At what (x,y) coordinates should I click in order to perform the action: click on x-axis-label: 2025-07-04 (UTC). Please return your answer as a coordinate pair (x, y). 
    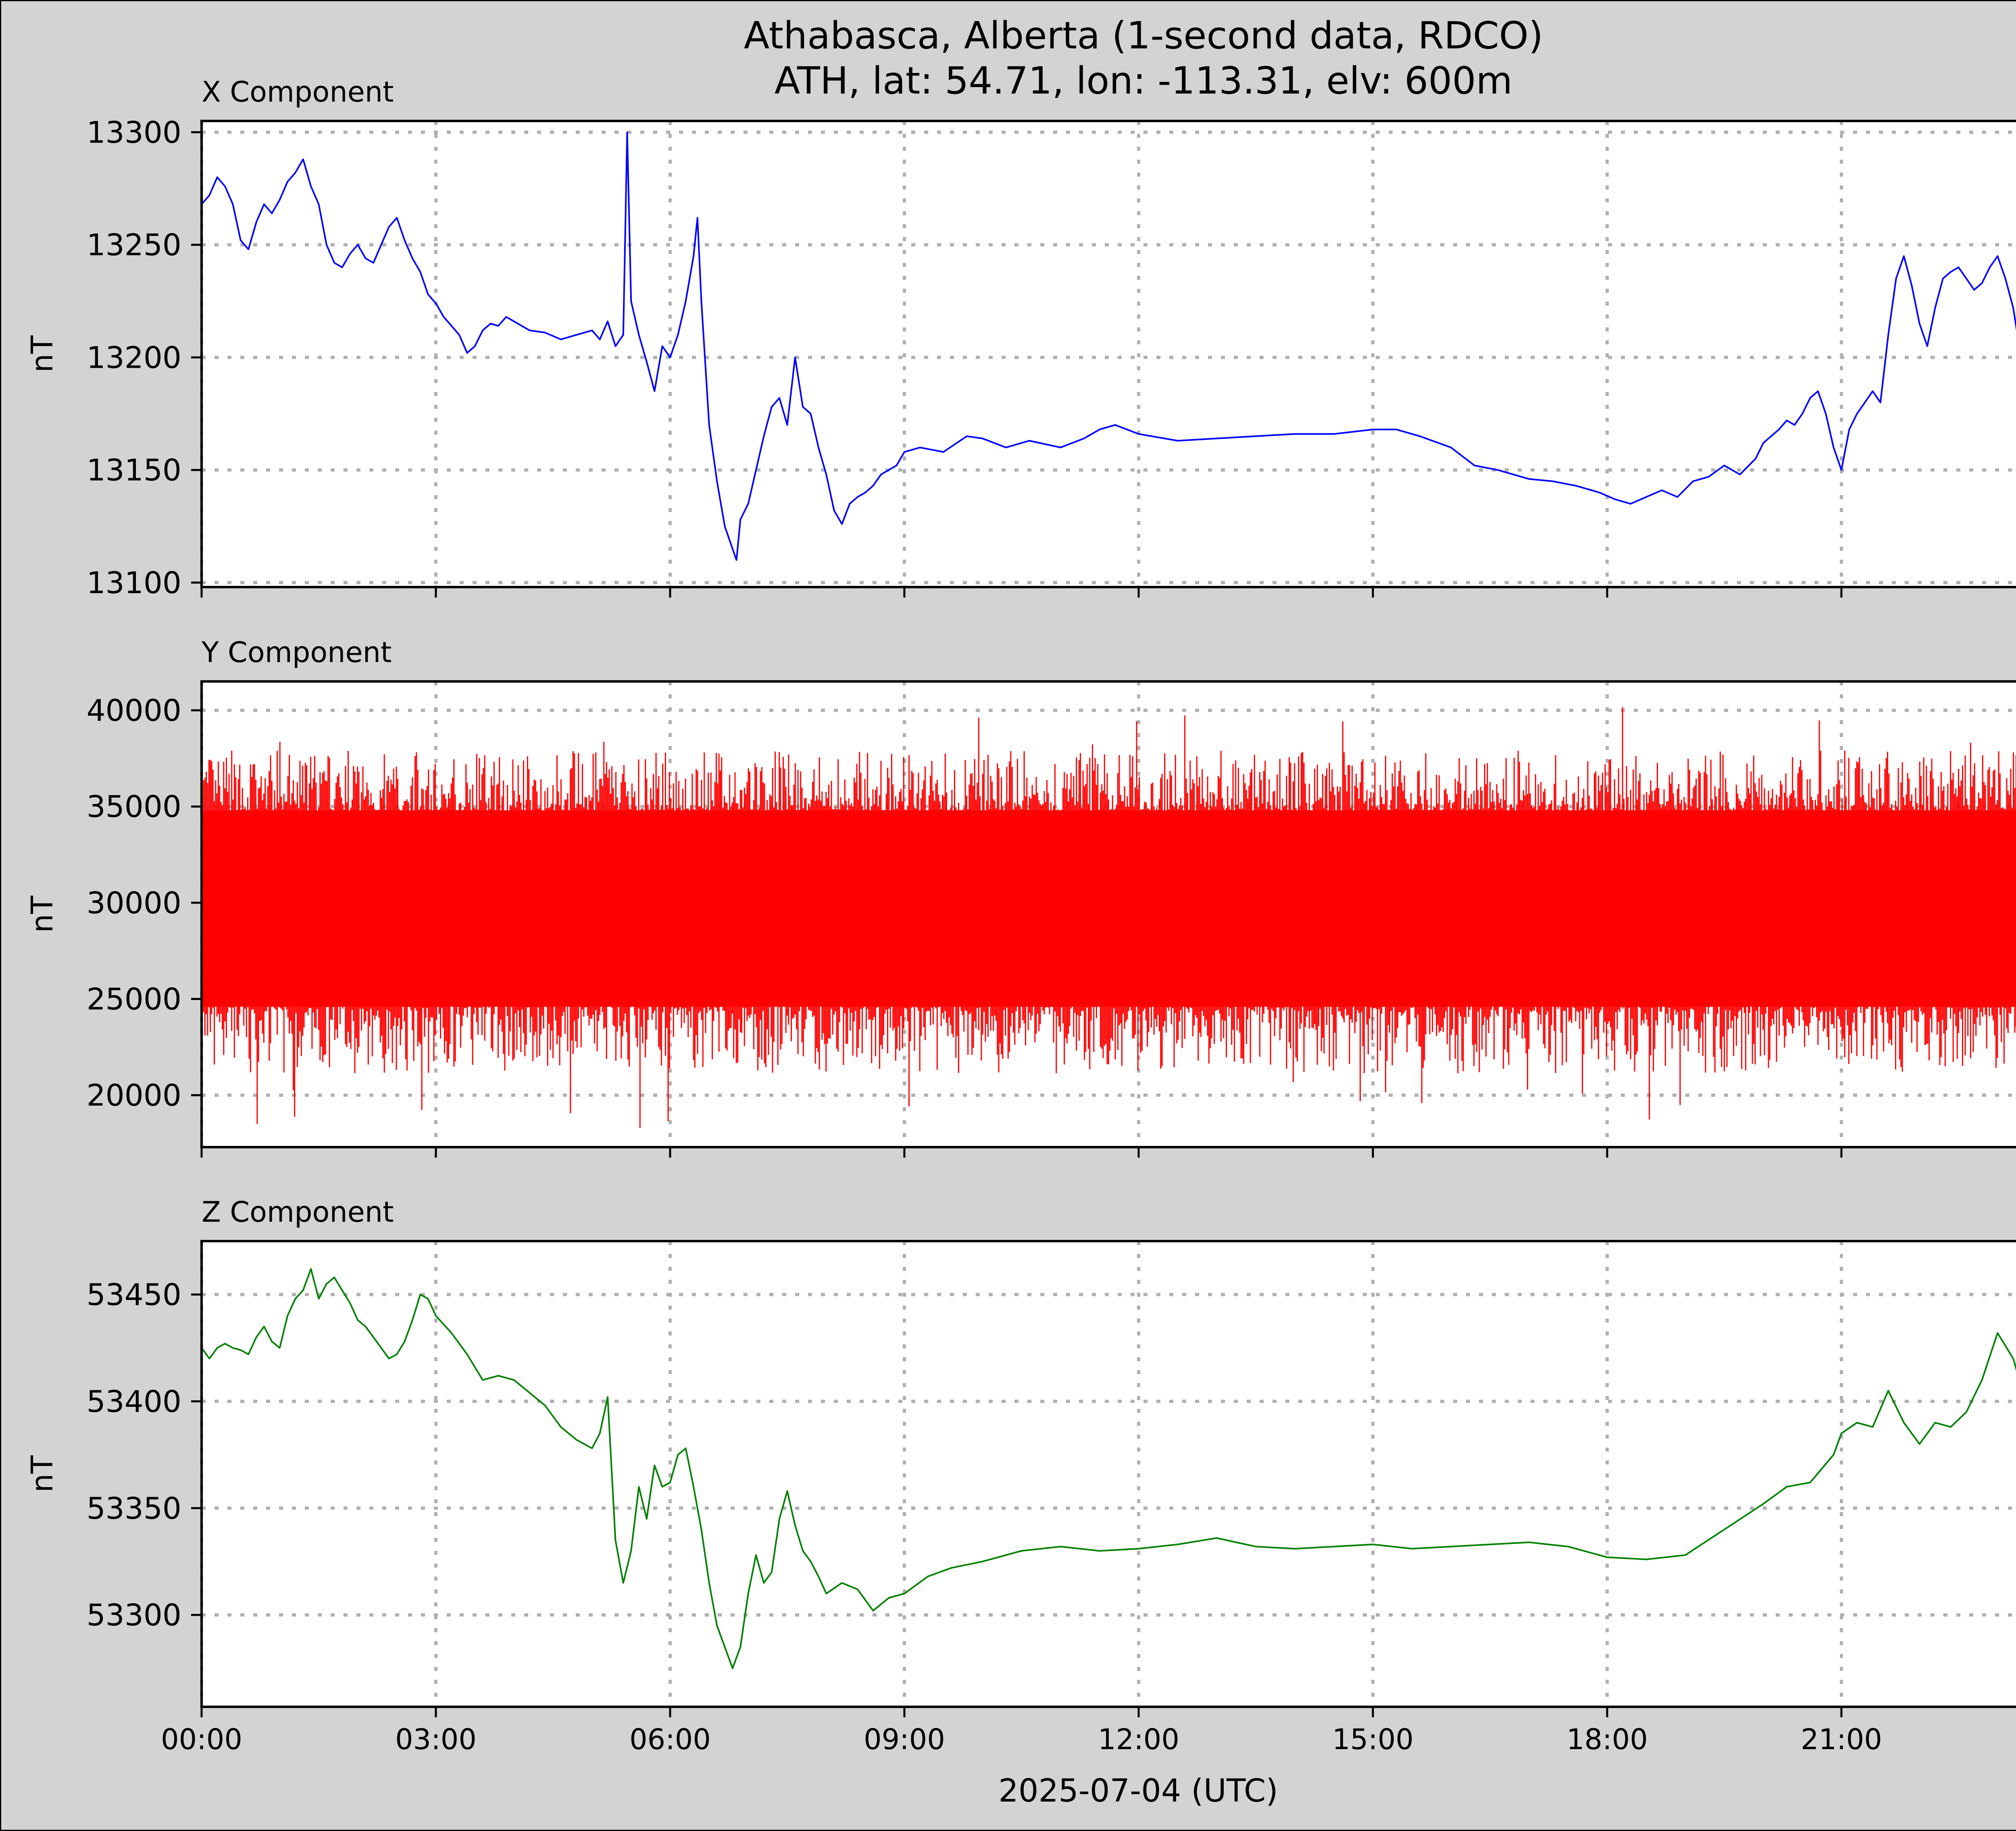
    Looking at the image, I should click on (1138, 1791).